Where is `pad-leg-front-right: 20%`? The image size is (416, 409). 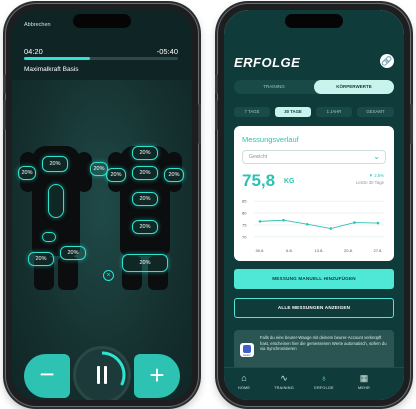 pad-leg-front-right: 20% is located at coordinates (73, 253).